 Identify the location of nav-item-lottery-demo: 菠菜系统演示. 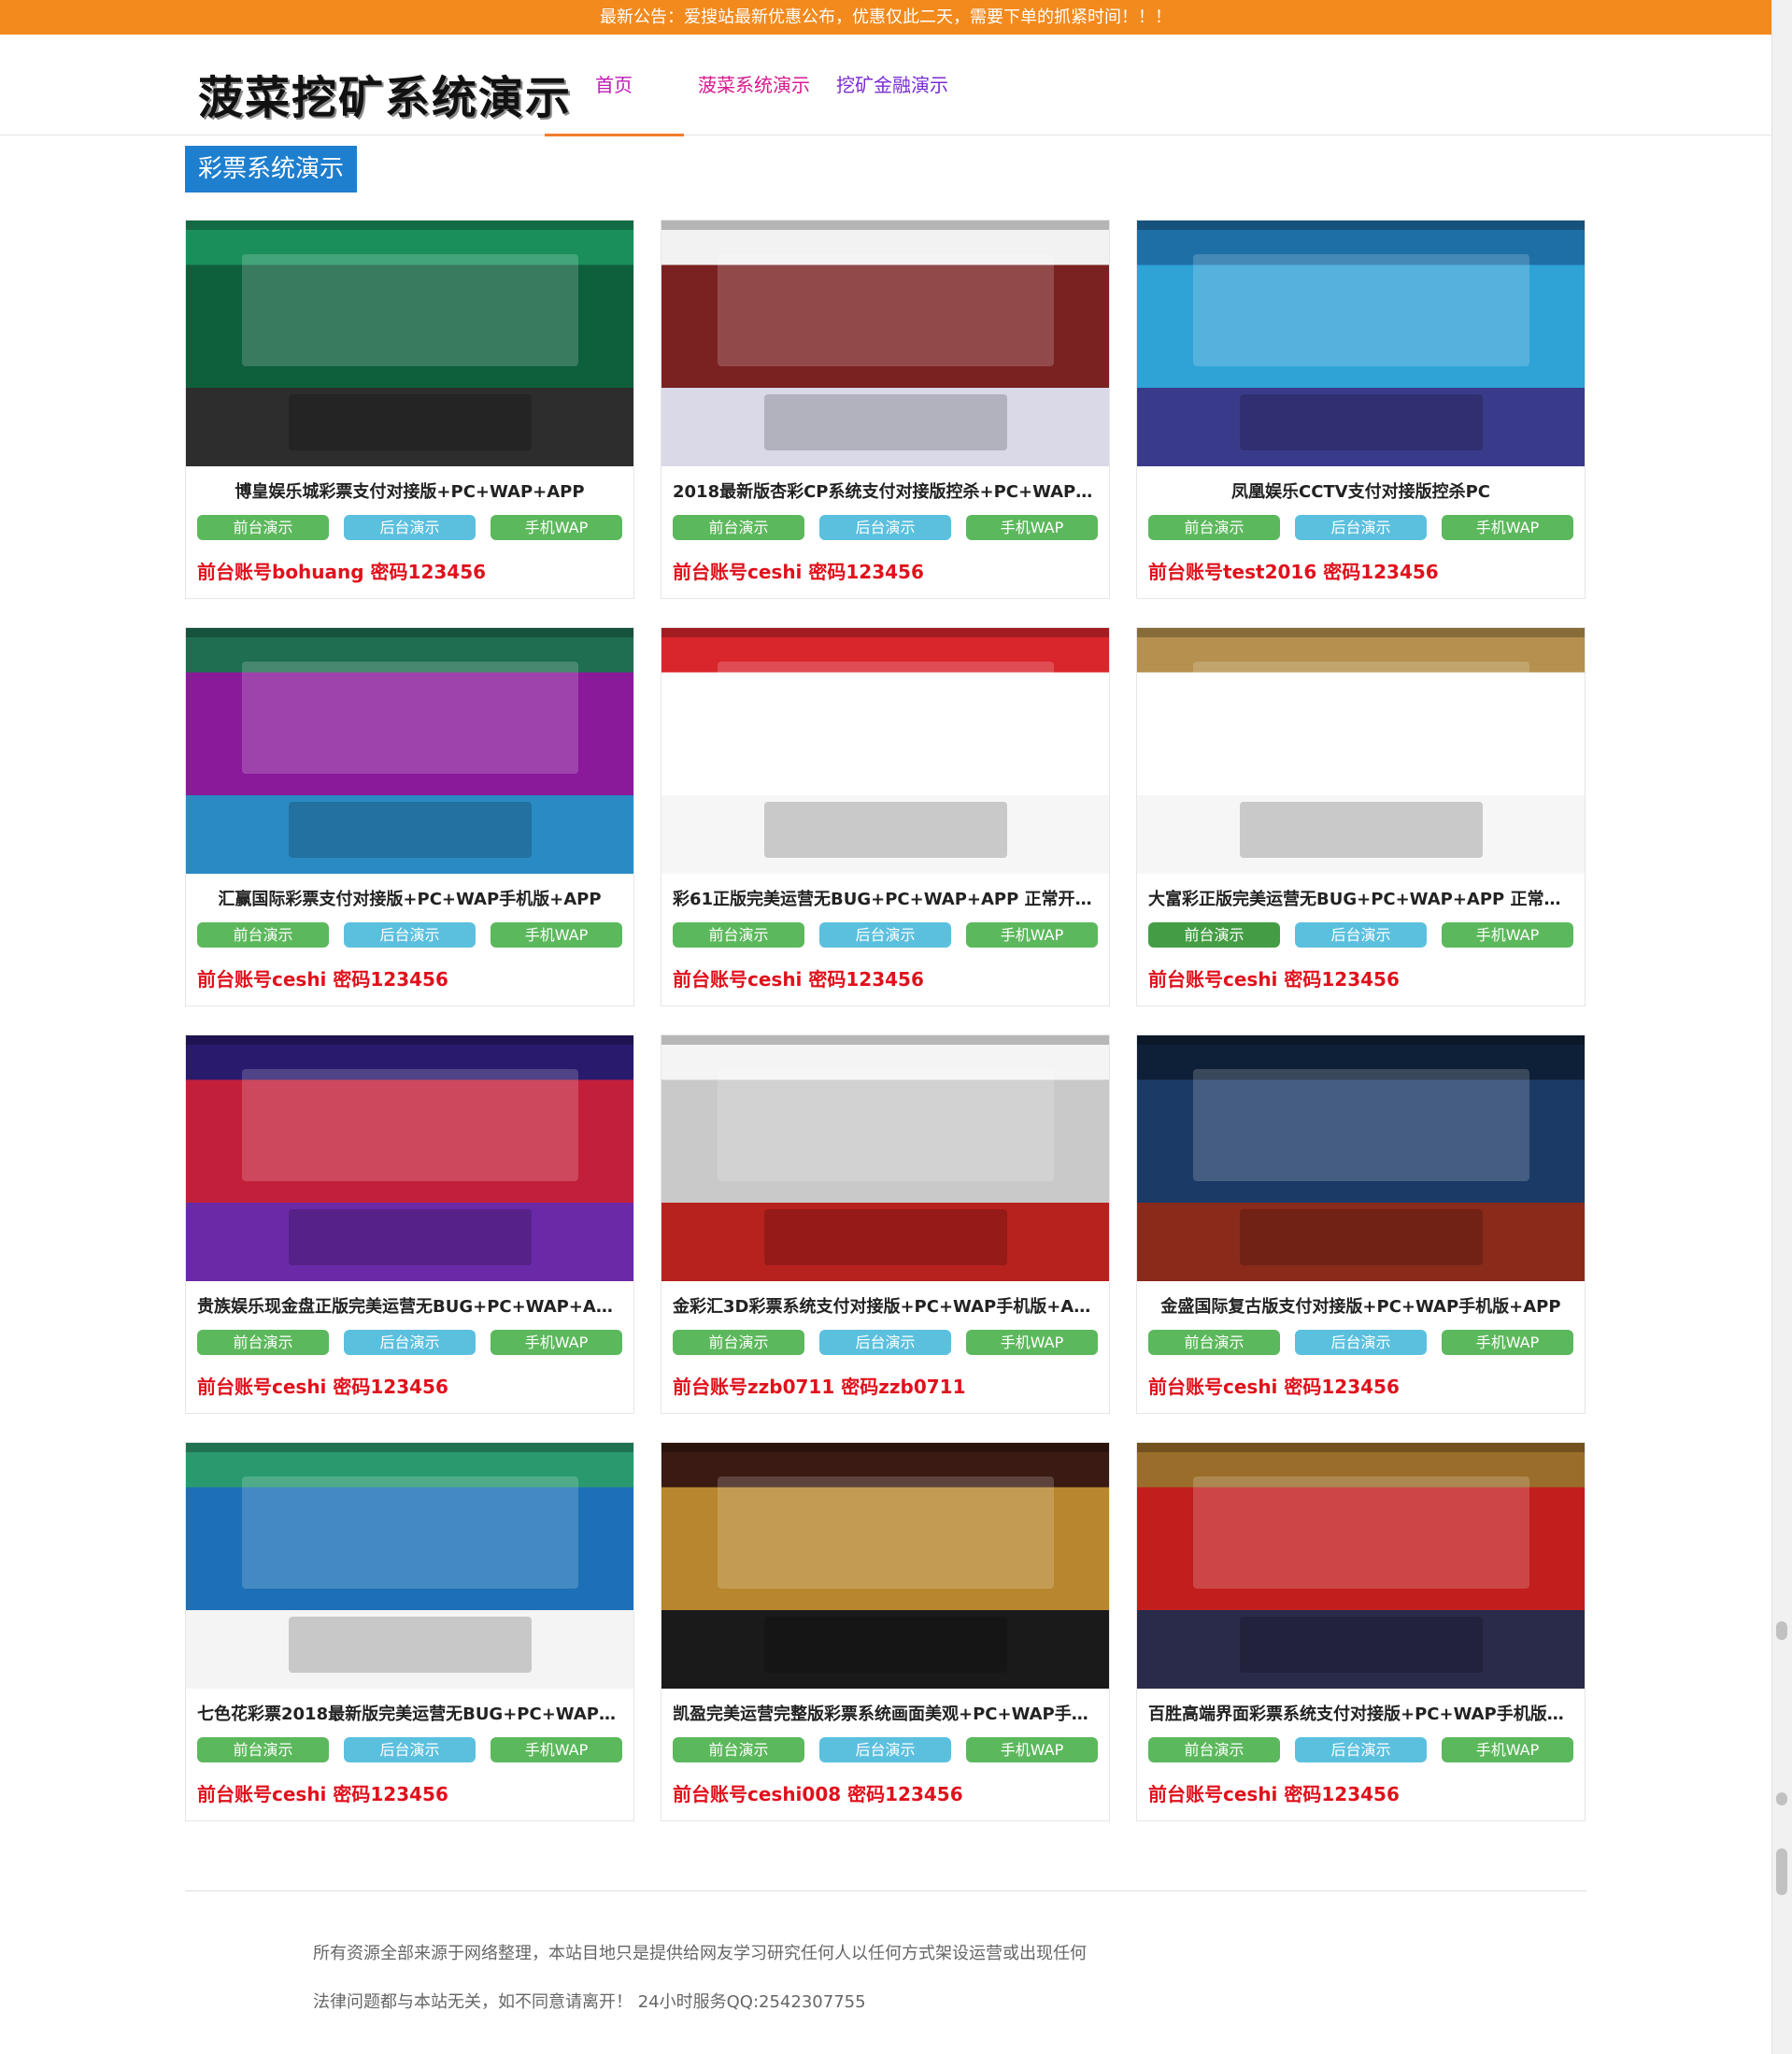
(760, 85).